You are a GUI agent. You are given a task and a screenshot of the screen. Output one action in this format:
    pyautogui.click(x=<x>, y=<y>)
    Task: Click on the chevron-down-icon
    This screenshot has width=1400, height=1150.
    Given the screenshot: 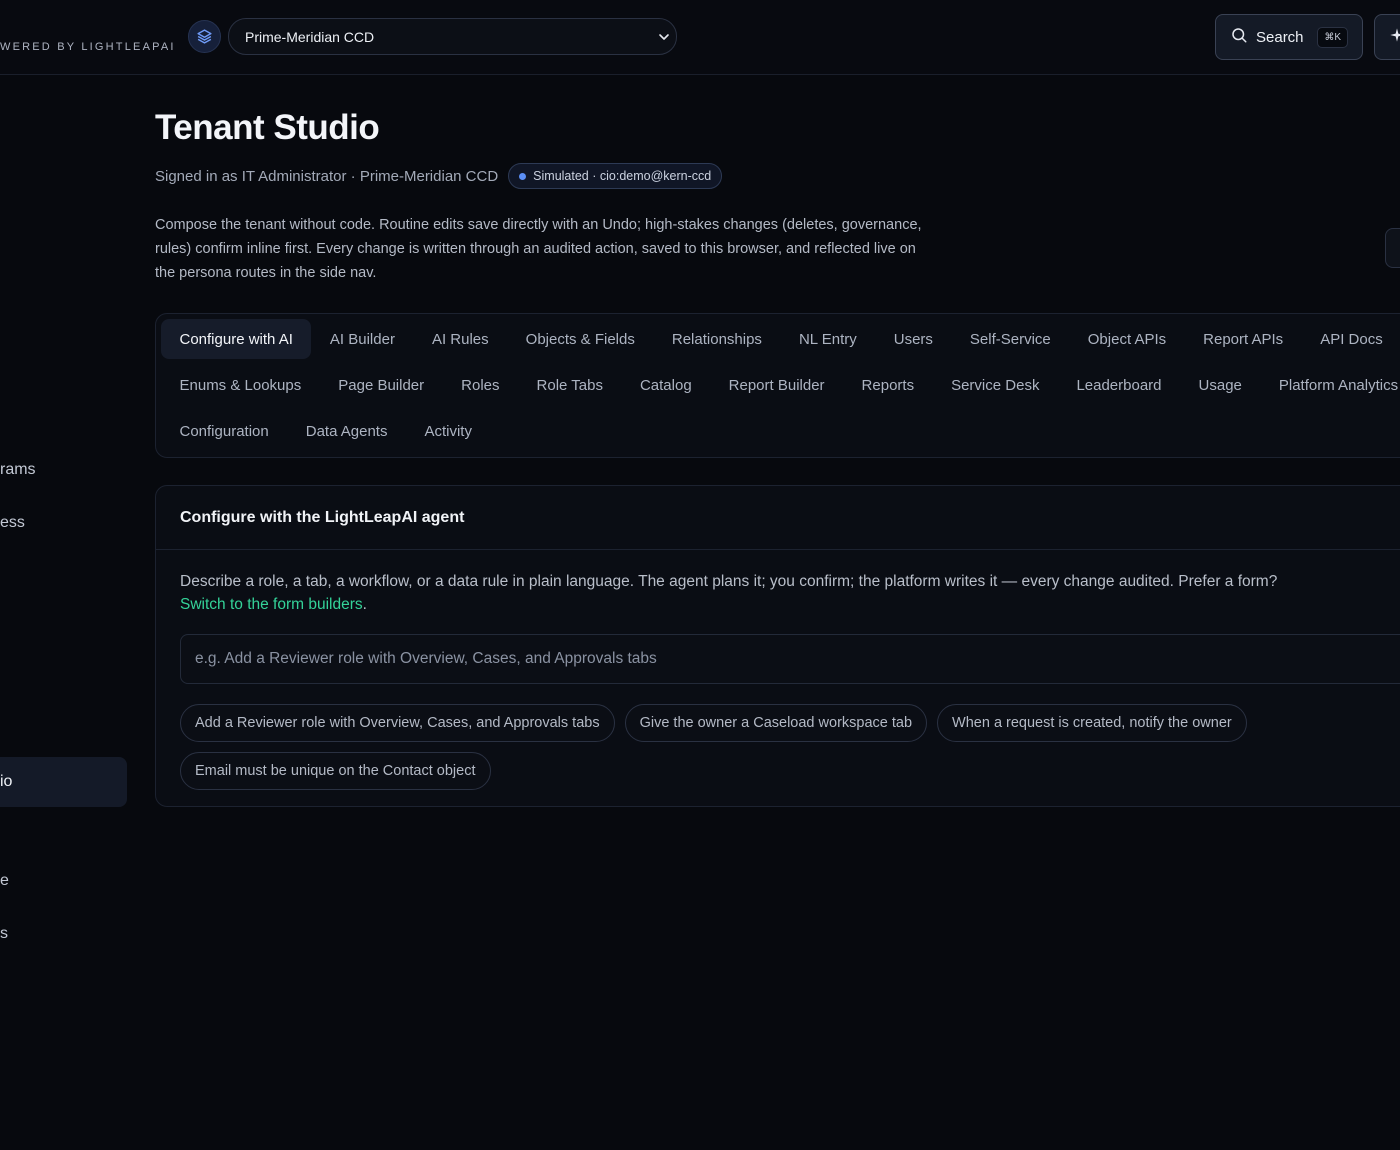 What is the action you would take?
    pyautogui.click(x=664, y=38)
    